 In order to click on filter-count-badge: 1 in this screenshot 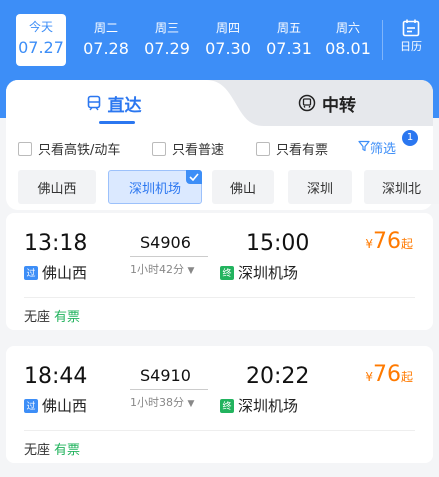, I will do `click(410, 138)`.